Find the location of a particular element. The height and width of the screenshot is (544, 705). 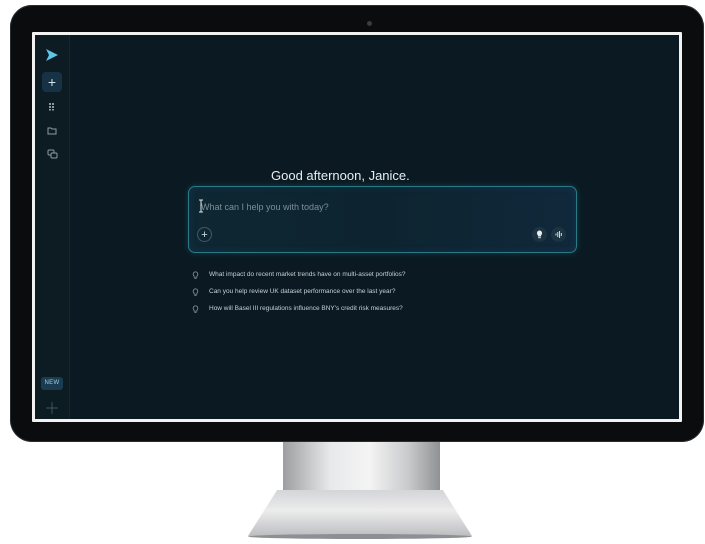

sparkle-icon is located at coordinates (52, 408).